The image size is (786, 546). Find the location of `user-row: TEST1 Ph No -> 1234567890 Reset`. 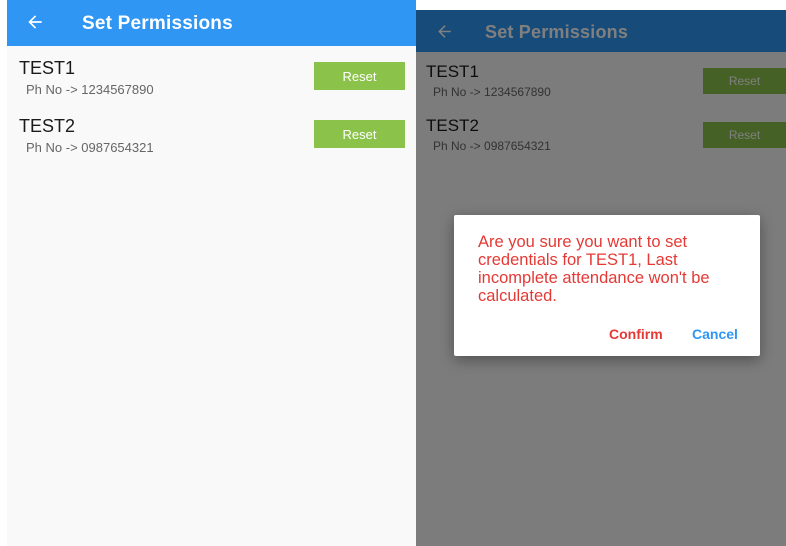

user-row: TEST1 Ph No -> 1234567890 Reset is located at coordinates (211, 86).